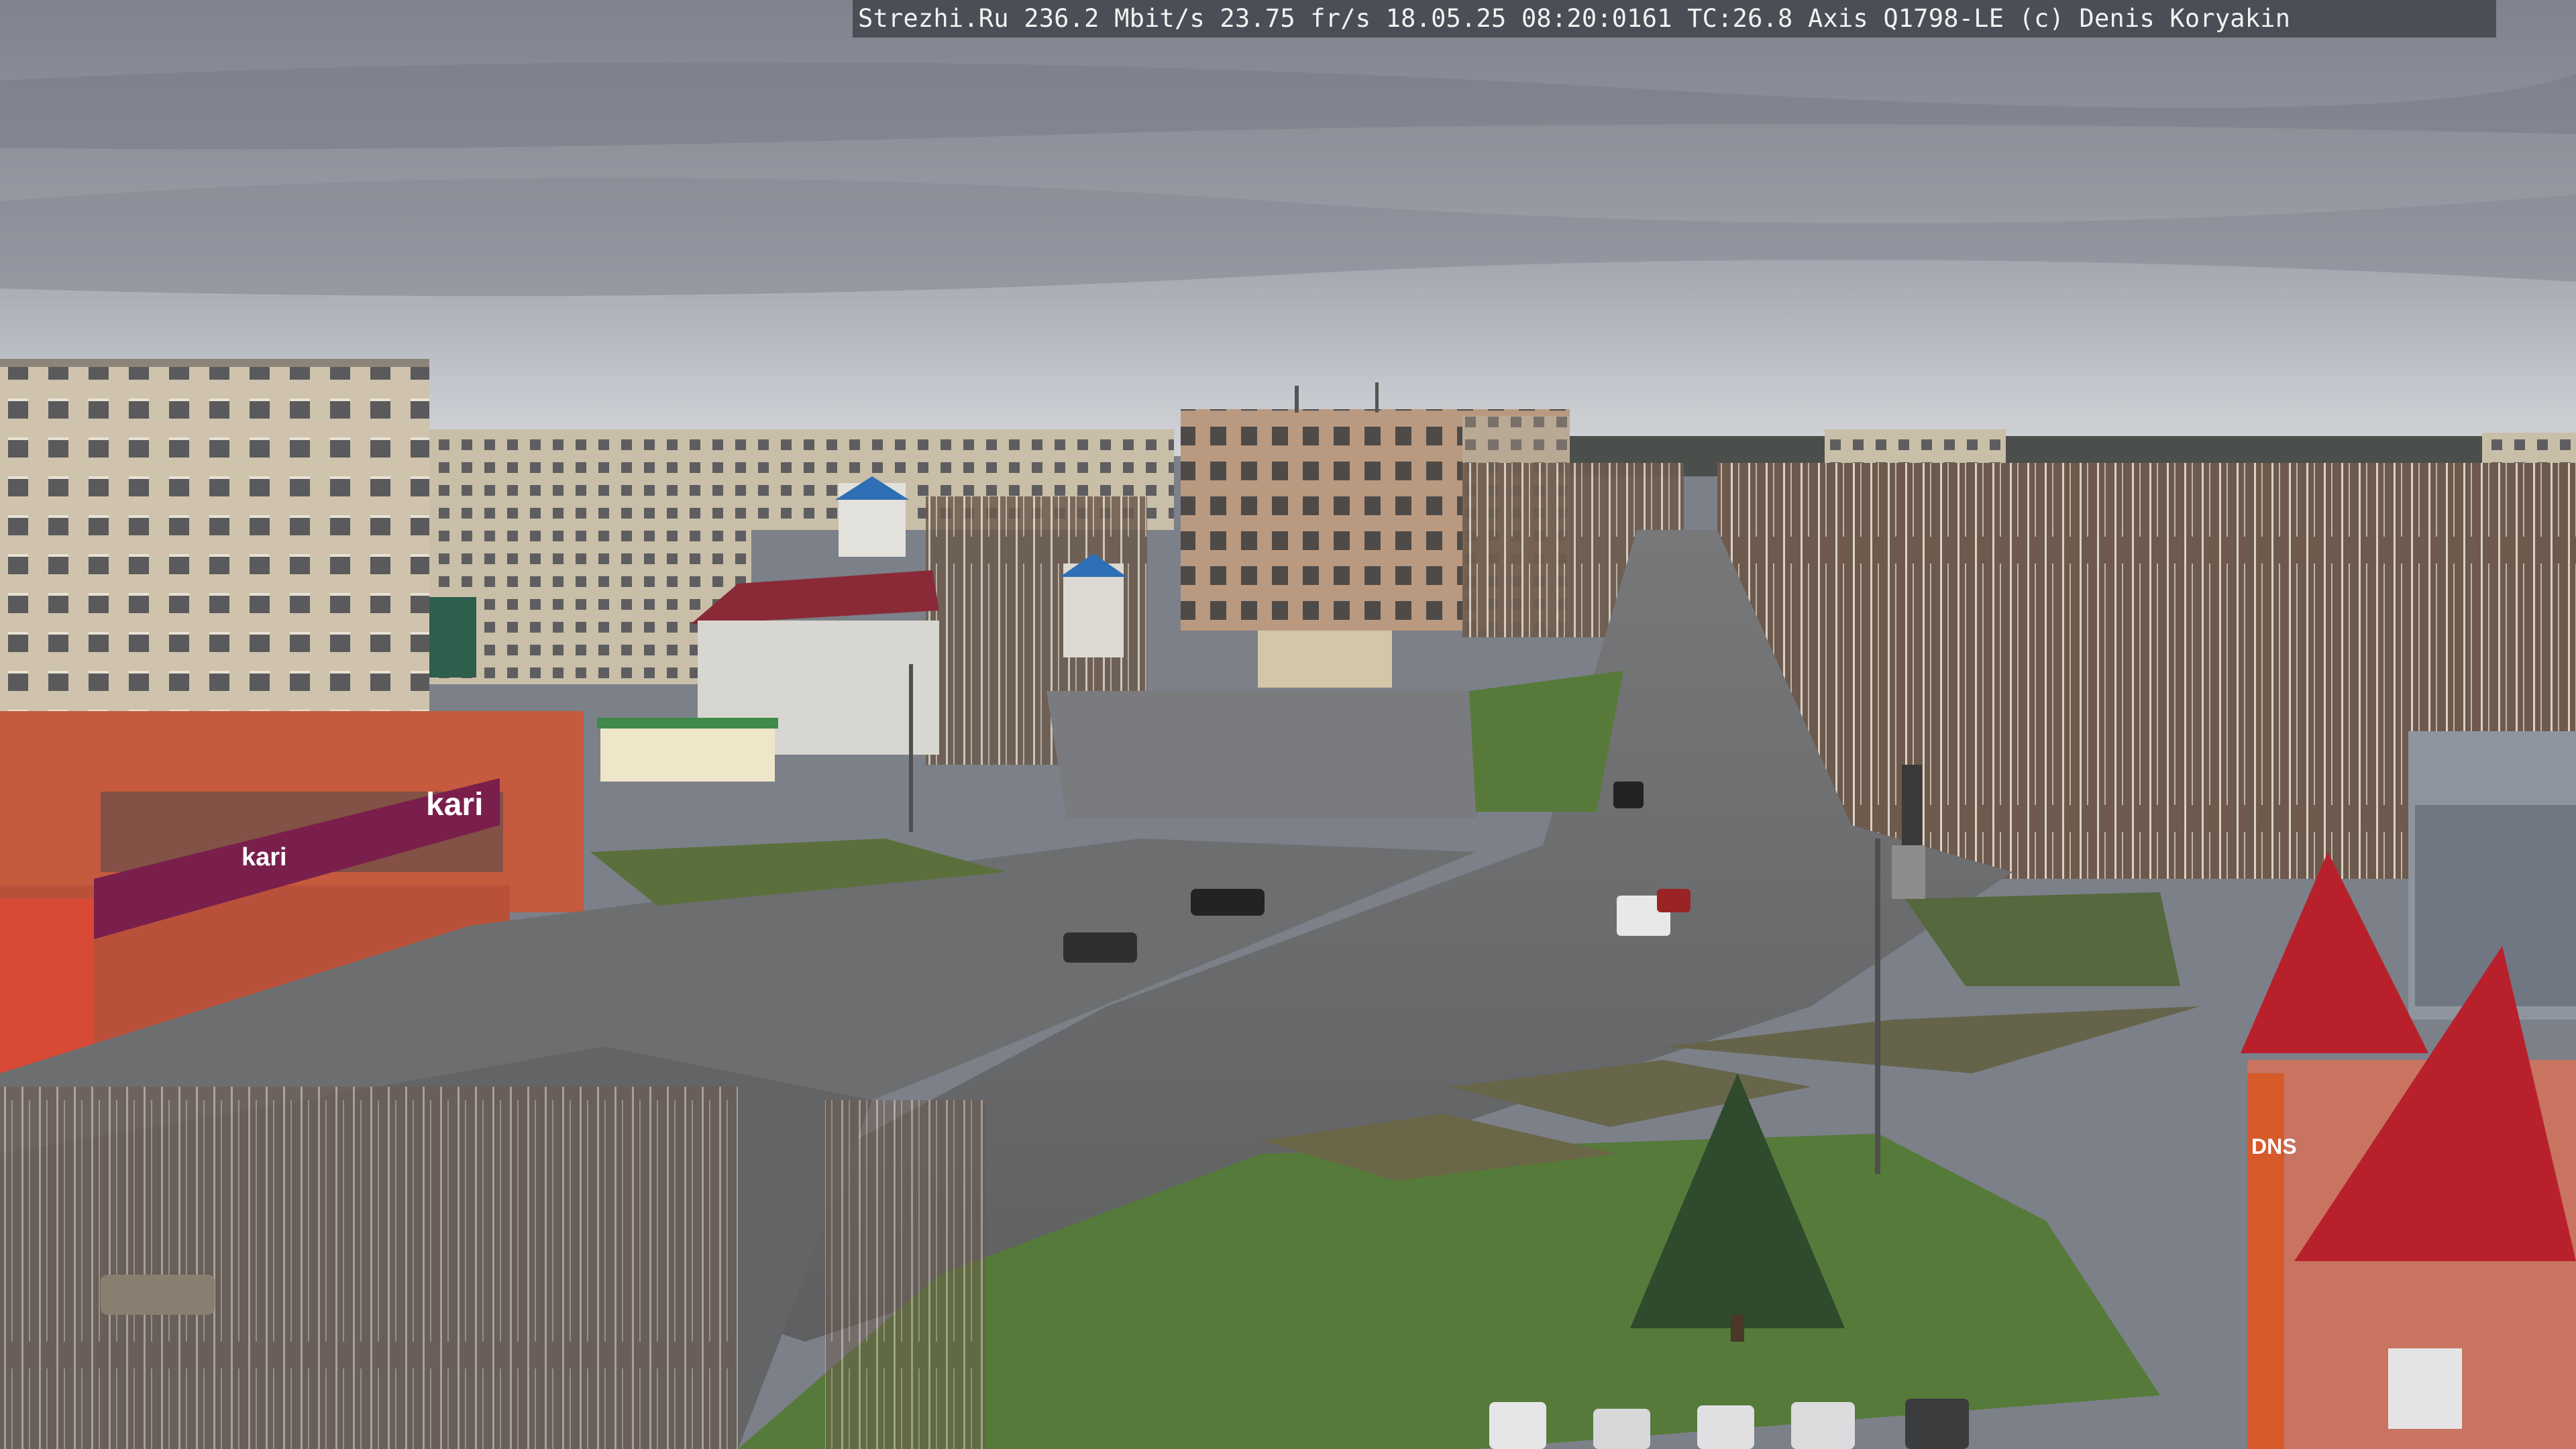 Image resolution: width=2576 pixels, height=1449 pixels. Describe the element at coordinates (2042, 939) in the screenshot. I see `lawn-right` at that location.